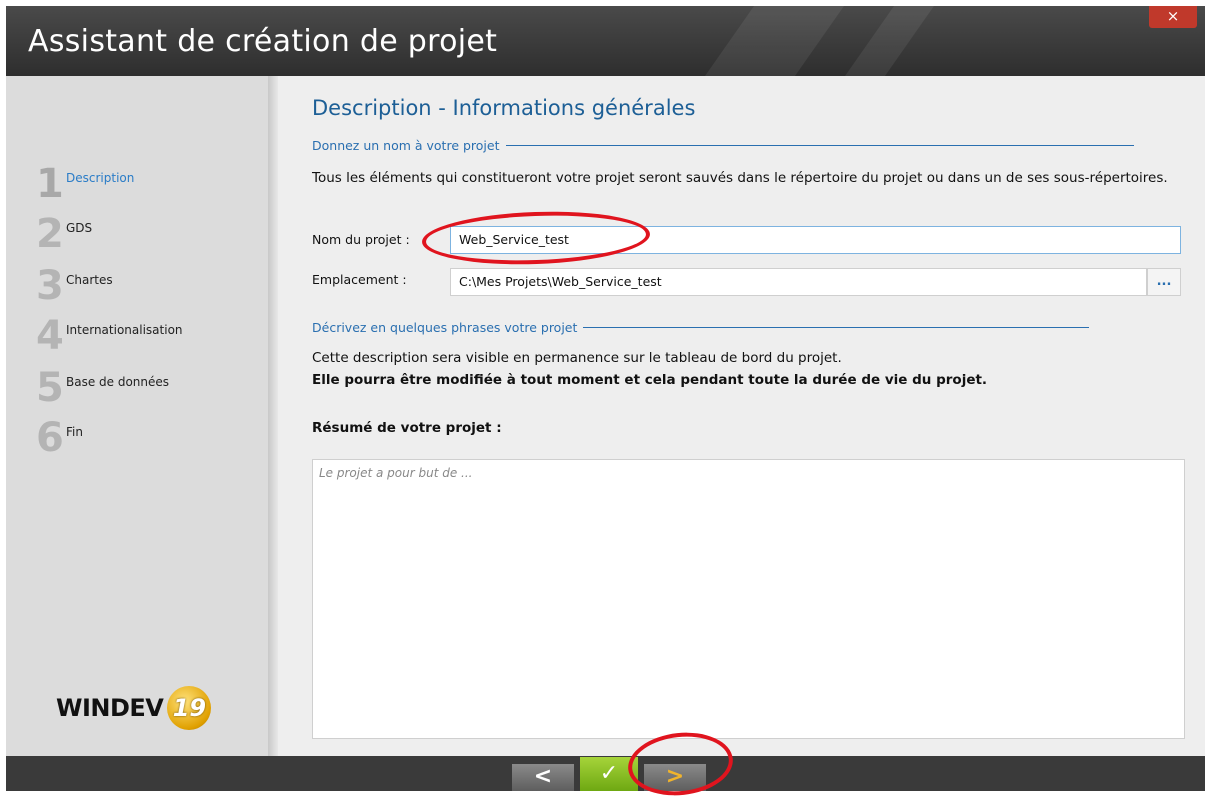  What do you see at coordinates (50, 388) in the screenshot?
I see `step-number: 5` at bounding box center [50, 388].